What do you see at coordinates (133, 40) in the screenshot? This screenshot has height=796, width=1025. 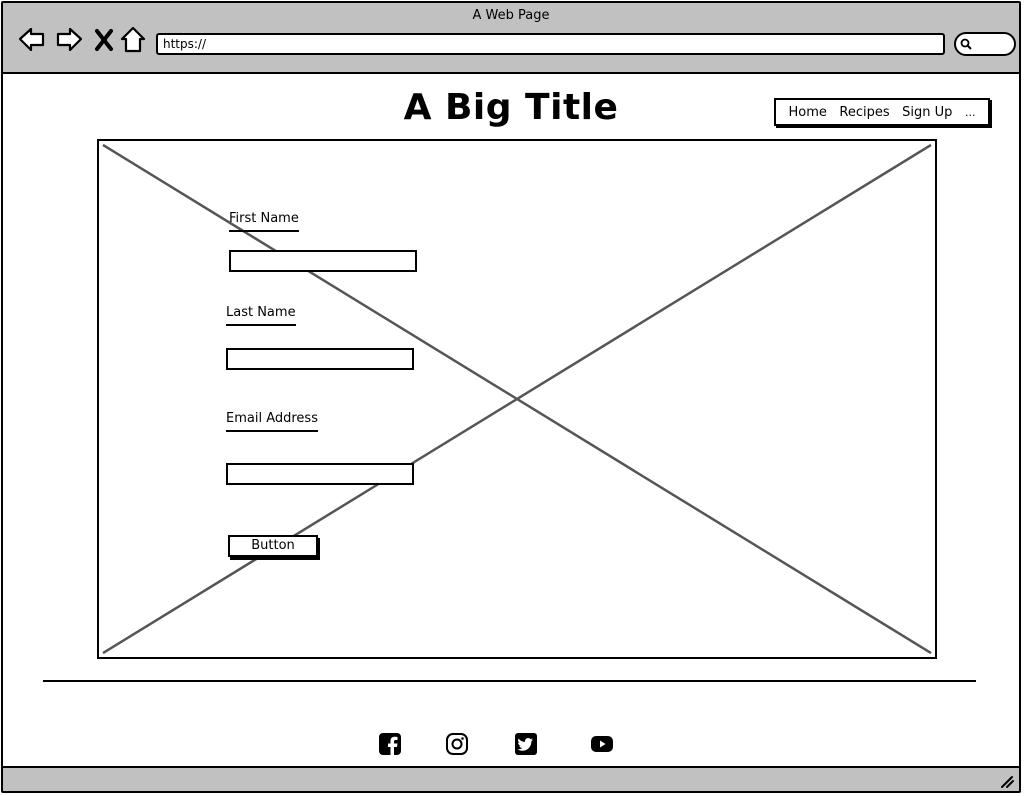 I see `home-icon` at bounding box center [133, 40].